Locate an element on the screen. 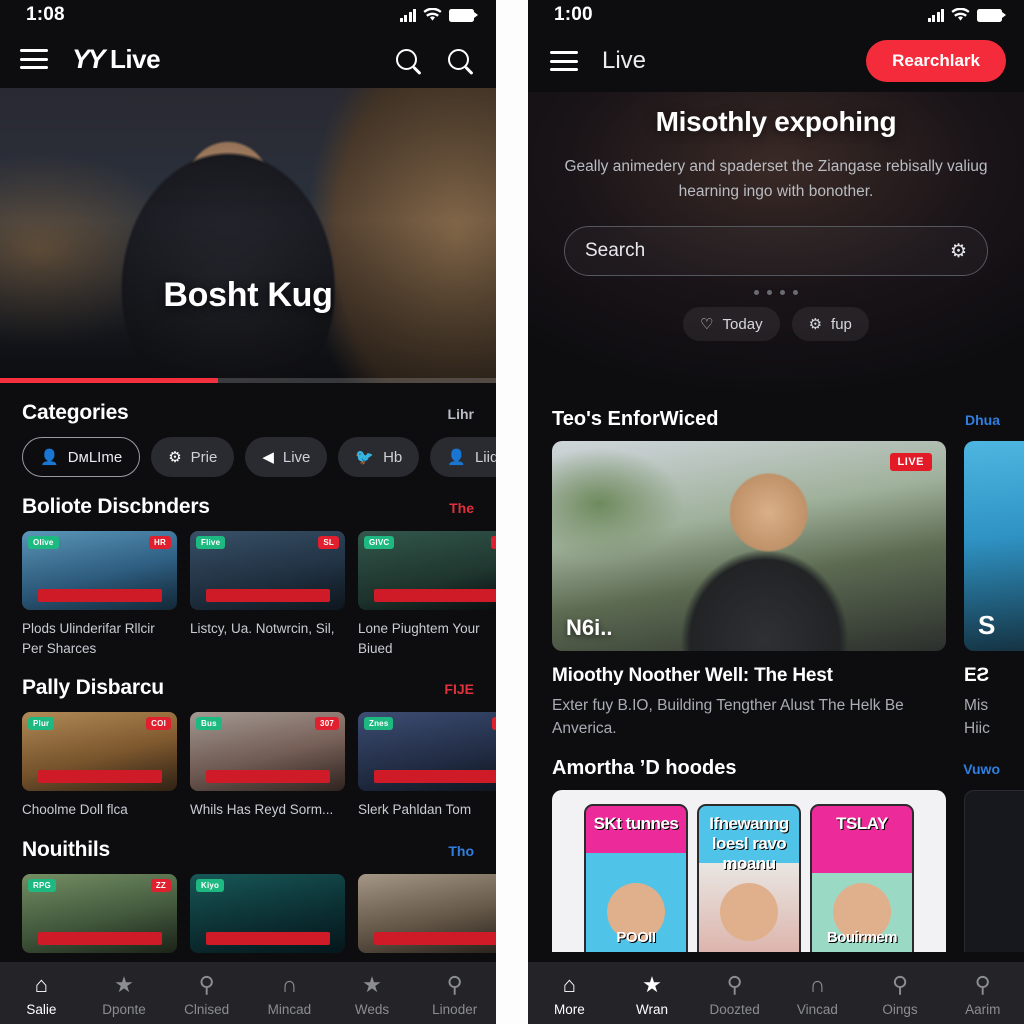  content-card: Plur COI Choolme Doll flca is located at coordinates (99, 766).